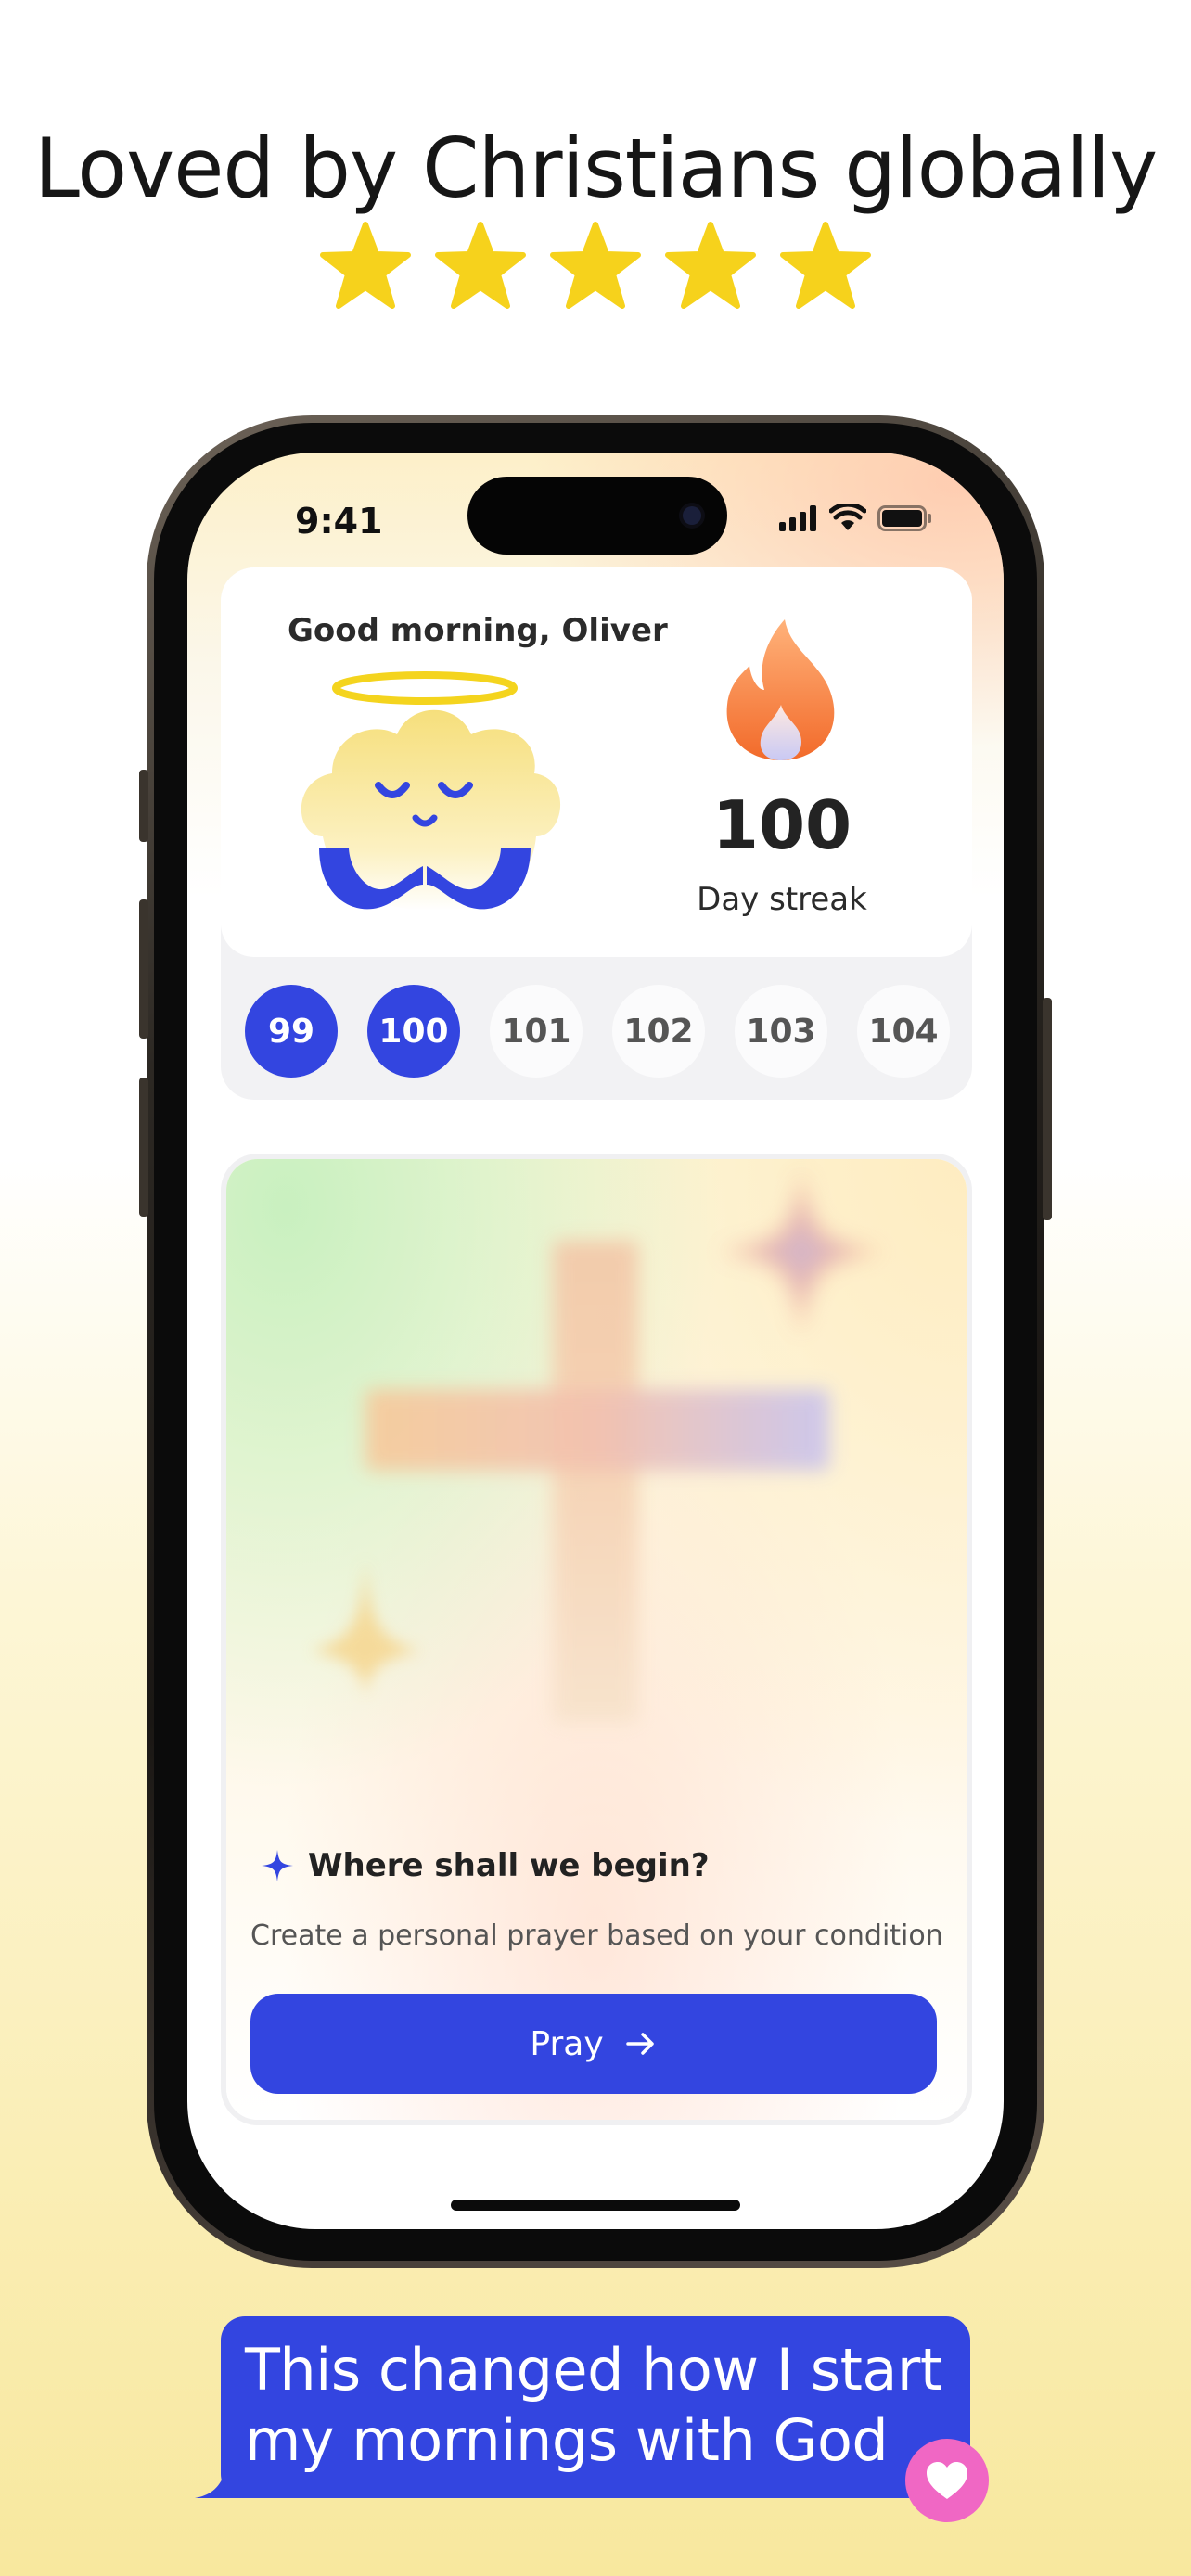 This screenshot has height=2576, width=1191. I want to click on heart-icon, so click(947, 2480).